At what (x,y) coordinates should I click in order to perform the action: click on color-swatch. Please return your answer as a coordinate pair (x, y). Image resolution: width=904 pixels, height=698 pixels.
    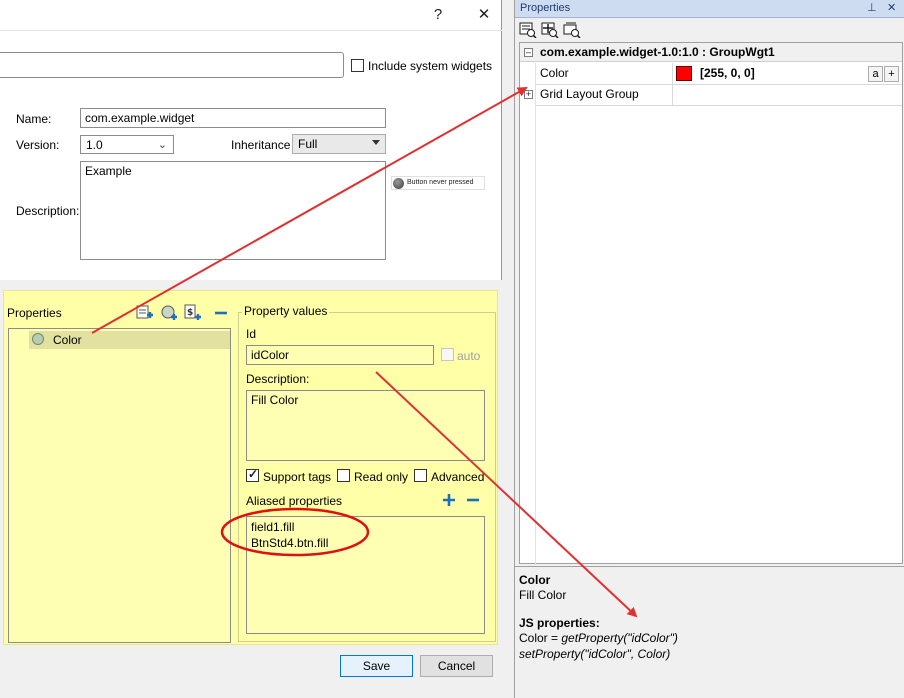
    Looking at the image, I should click on (684, 73).